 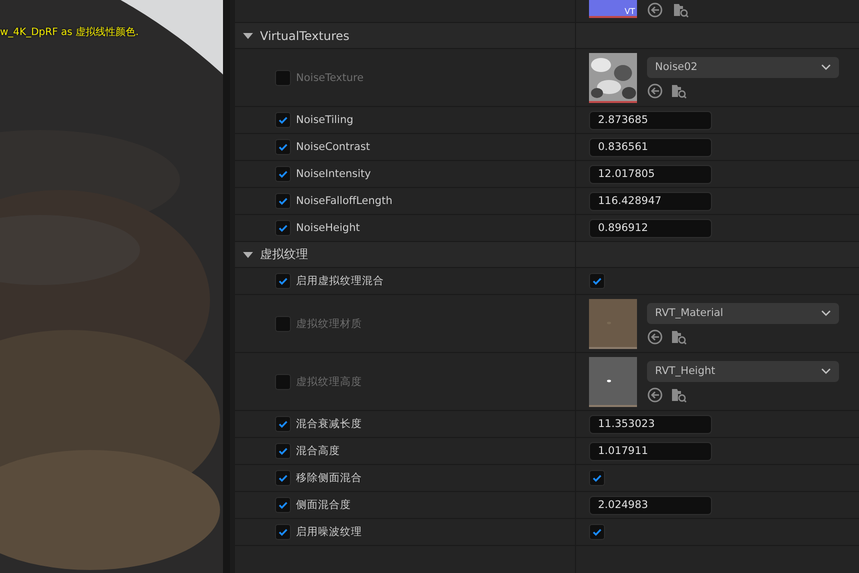 I want to click on section-title: 虚拟纹理, so click(x=284, y=254).